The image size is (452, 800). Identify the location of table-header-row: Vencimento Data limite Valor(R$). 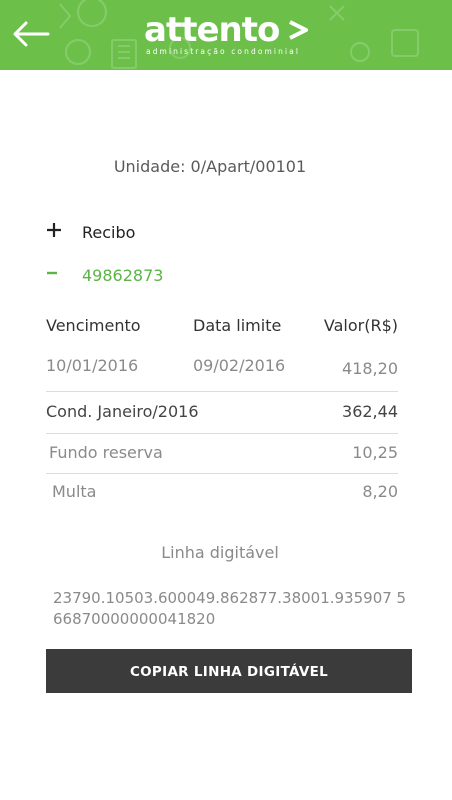
(222, 329).